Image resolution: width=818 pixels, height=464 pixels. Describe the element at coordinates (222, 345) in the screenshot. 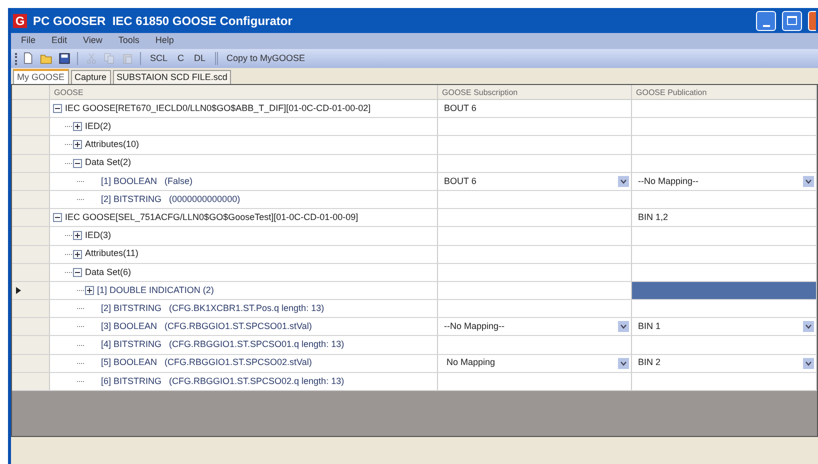

I see `tree-item: [4] BITSTRING (CFG.RBGGIO1.ST.SPCSO01.q length: 13)` at that location.